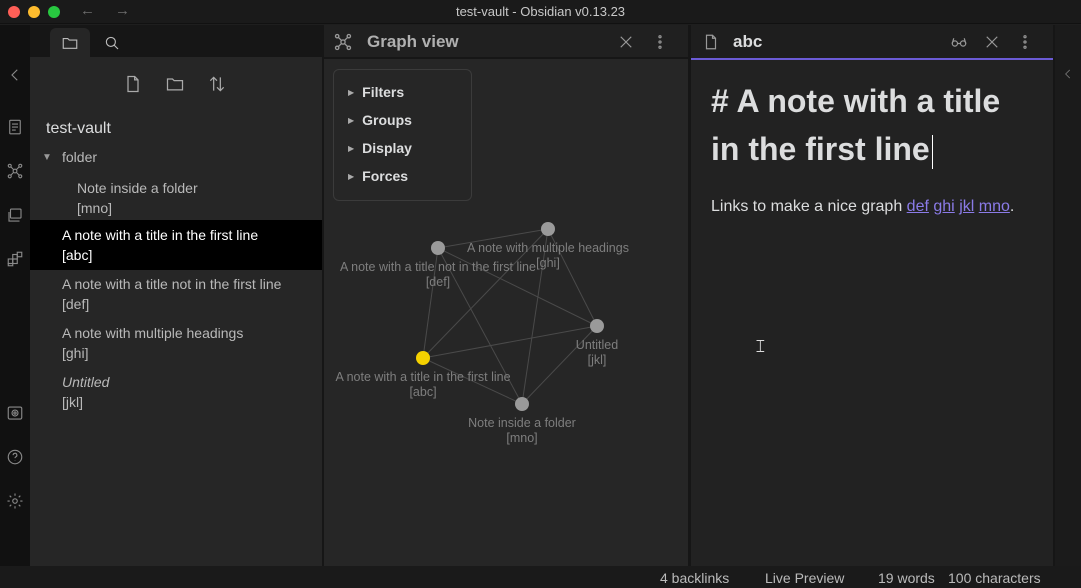 This screenshot has width=1081, height=588. Describe the element at coordinates (804, 578) in the screenshot. I see `editor-mode: Live Preview` at that location.